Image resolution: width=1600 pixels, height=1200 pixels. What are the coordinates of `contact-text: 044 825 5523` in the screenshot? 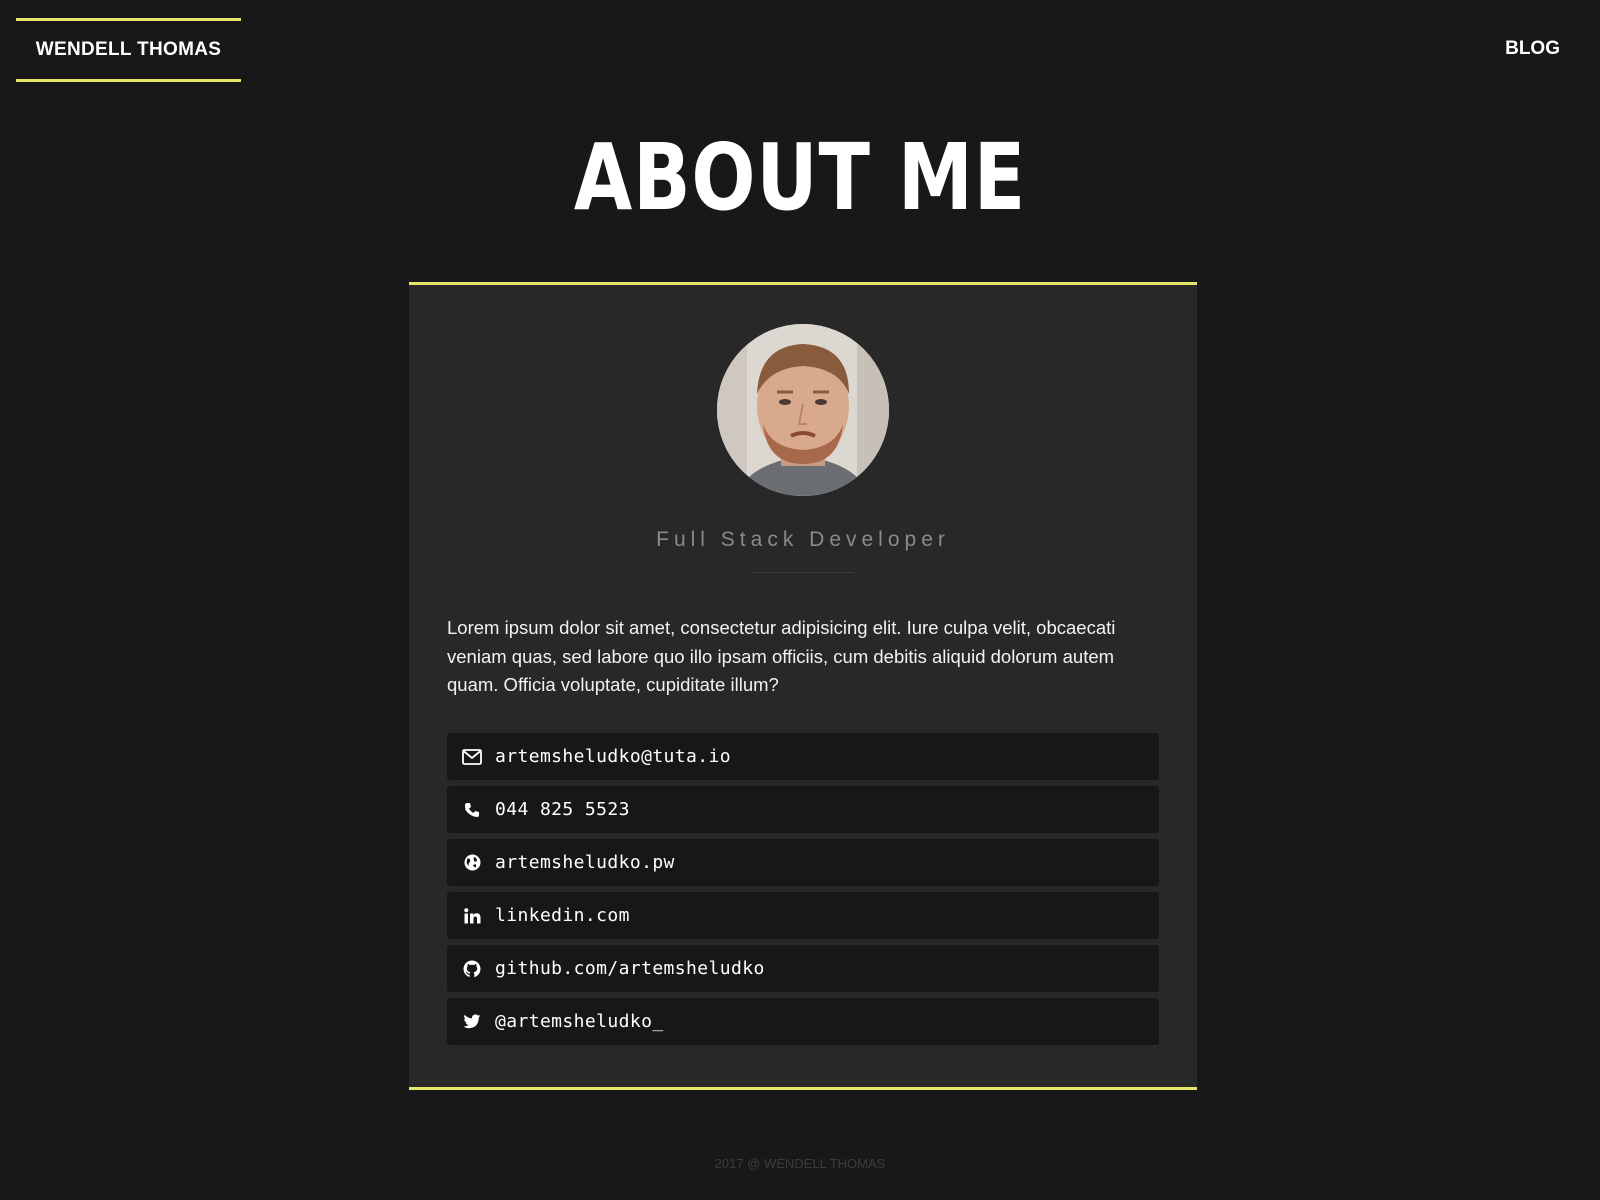 It's located at (562, 809).